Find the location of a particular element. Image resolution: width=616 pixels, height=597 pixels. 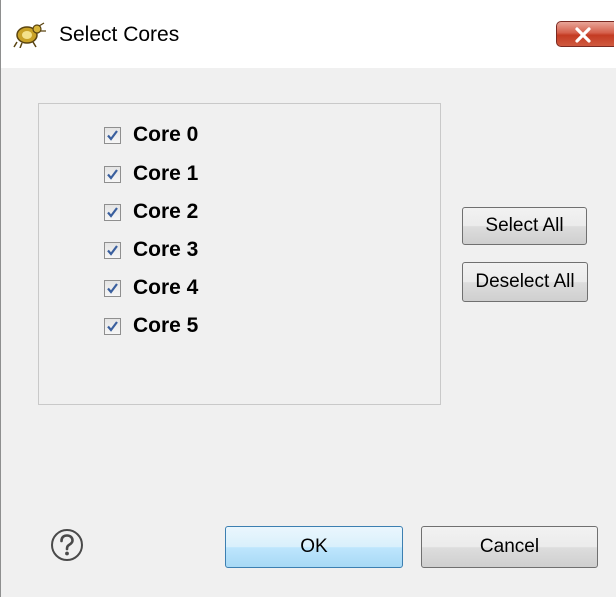

ok-button: OK is located at coordinates (314, 547).